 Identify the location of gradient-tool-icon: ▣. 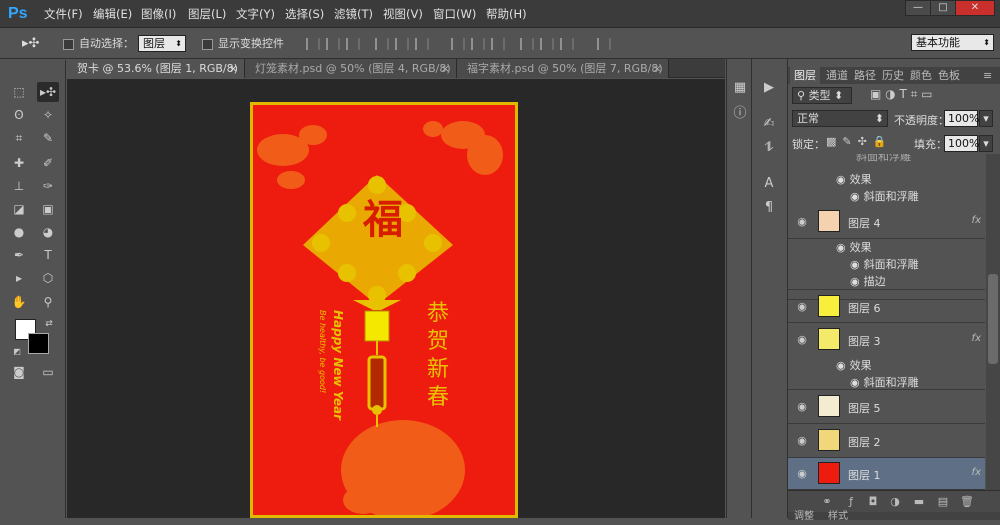
(48, 209).